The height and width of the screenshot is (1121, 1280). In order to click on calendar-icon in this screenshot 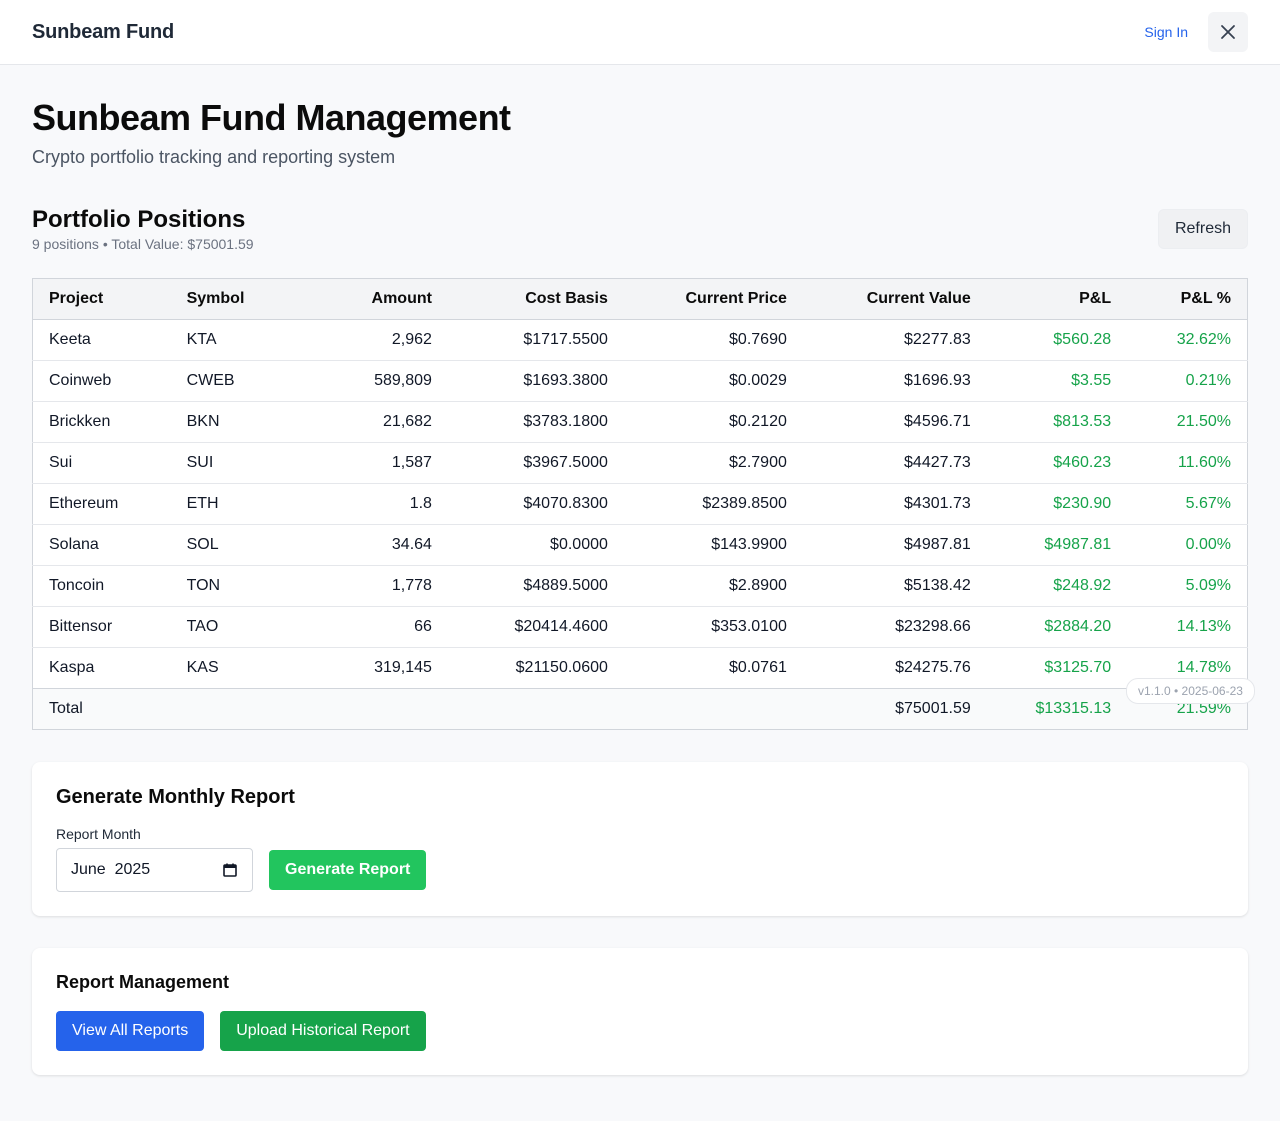, I will do `click(230, 870)`.